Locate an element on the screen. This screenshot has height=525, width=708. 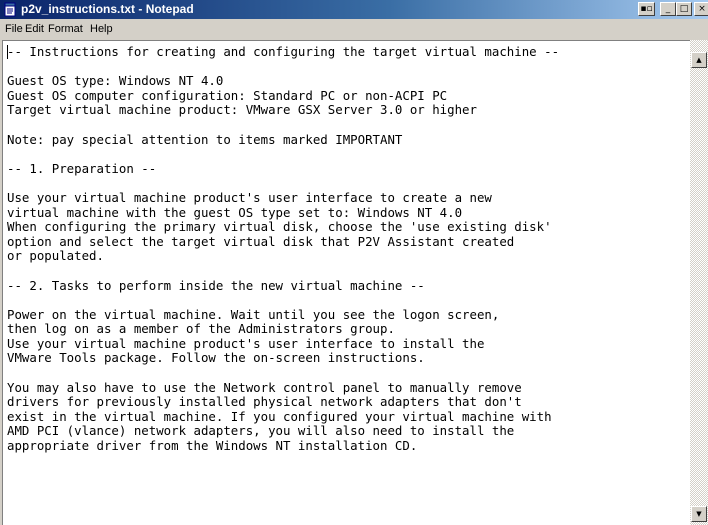
system-icon-button: ▪▫ is located at coordinates (646, 9).